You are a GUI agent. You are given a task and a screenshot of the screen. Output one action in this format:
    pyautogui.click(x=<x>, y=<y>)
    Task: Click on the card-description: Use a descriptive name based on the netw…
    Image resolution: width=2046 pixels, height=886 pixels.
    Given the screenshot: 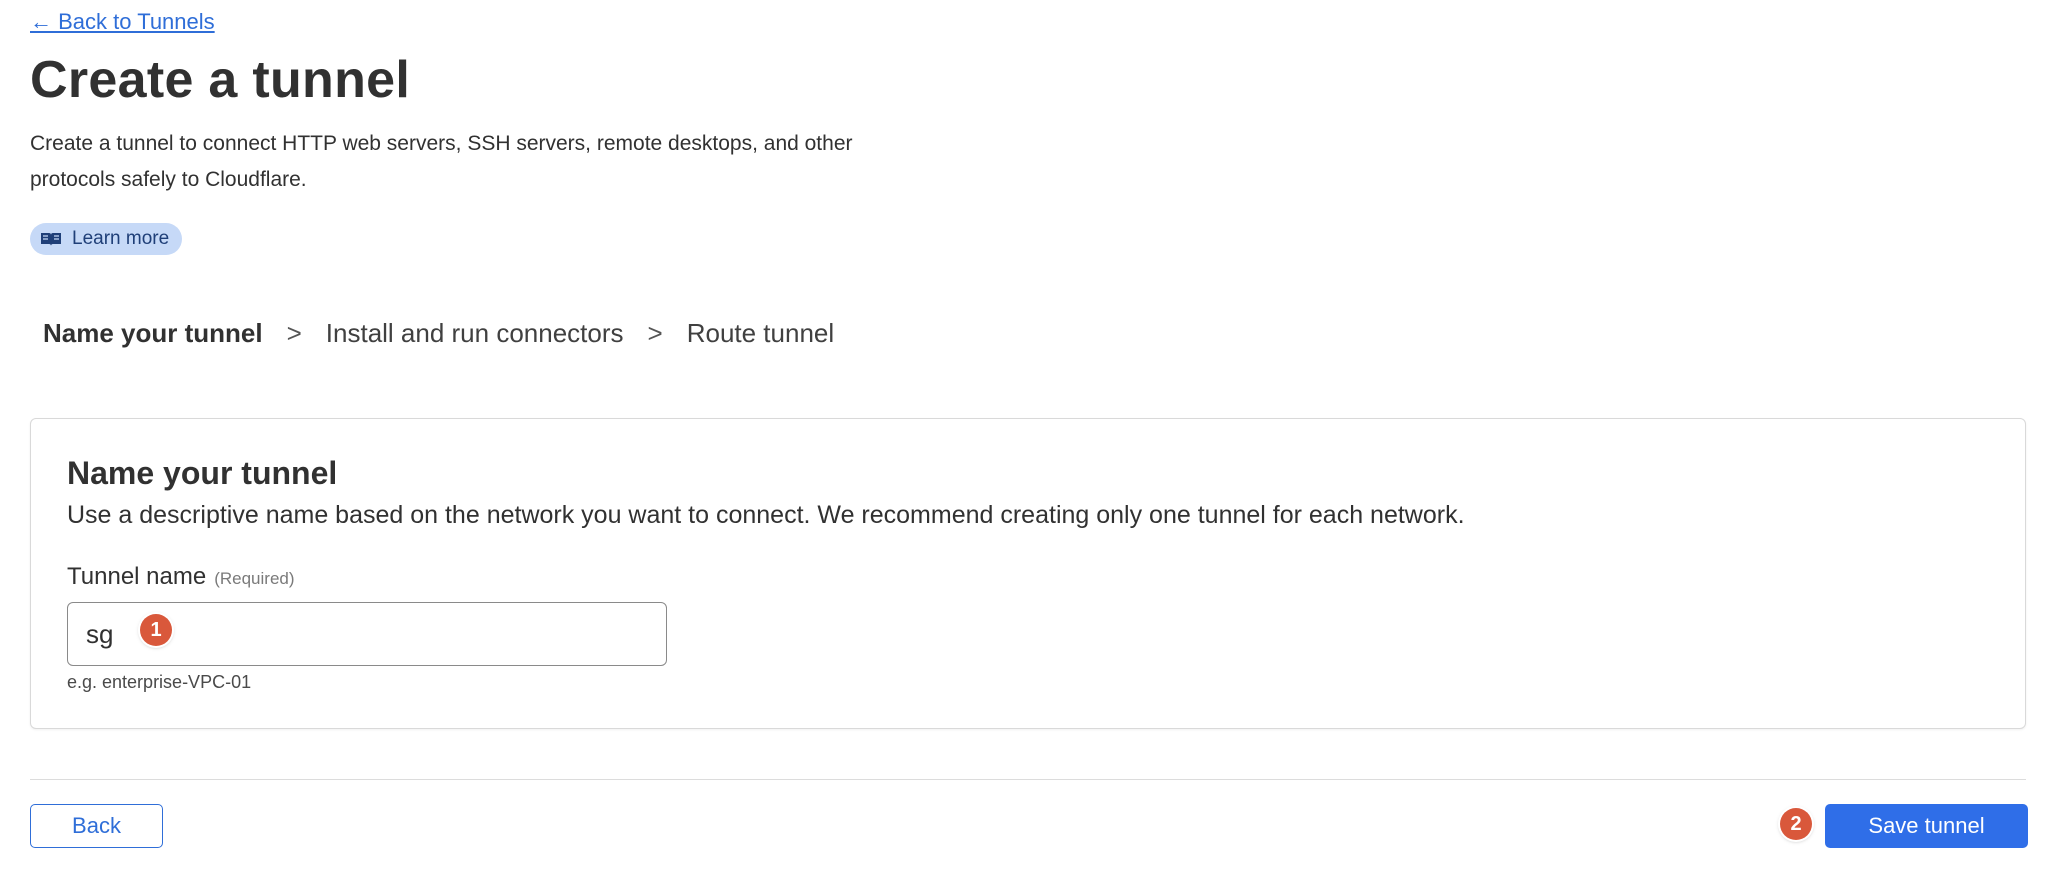 What is the action you would take?
    pyautogui.click(x=766, y=515)
    